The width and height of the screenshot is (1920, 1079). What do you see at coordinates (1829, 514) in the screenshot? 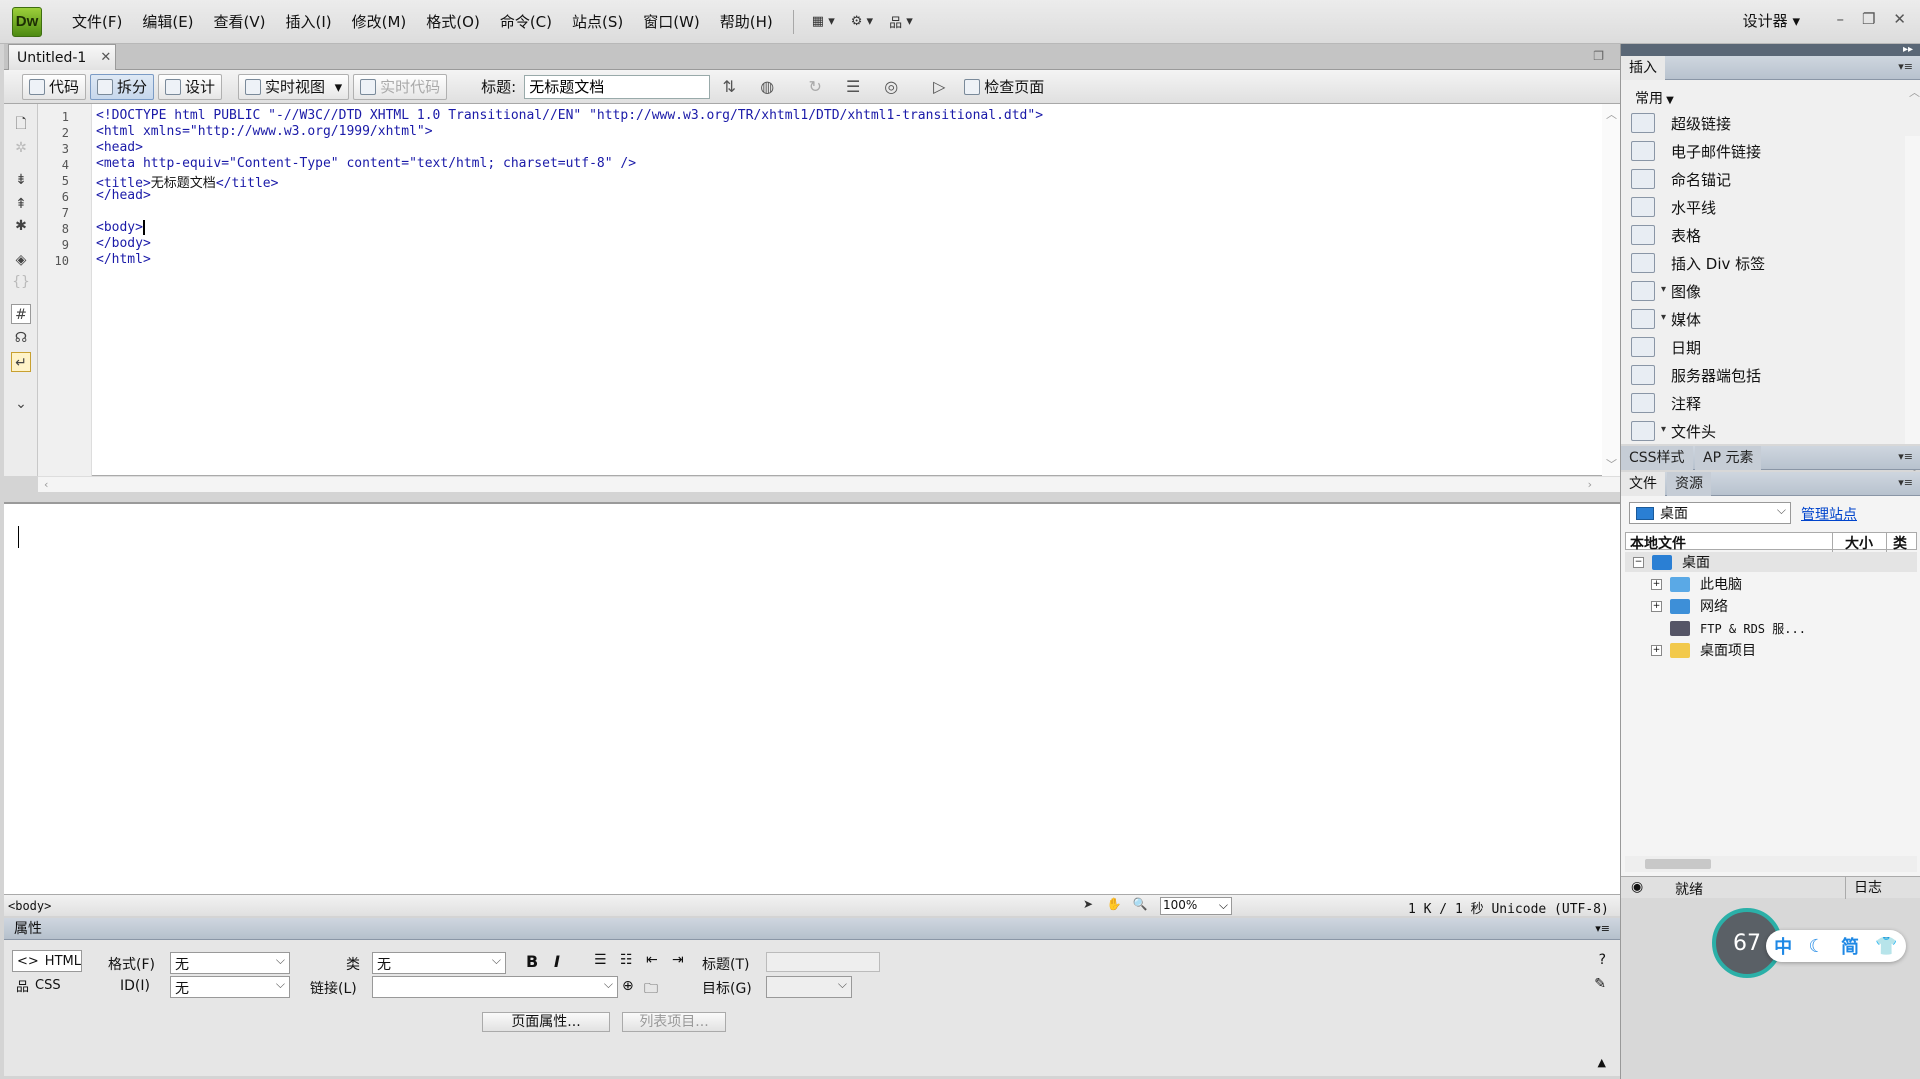
I see `manage-sites-link: 管理站点` at bounding box center [1829, 514].